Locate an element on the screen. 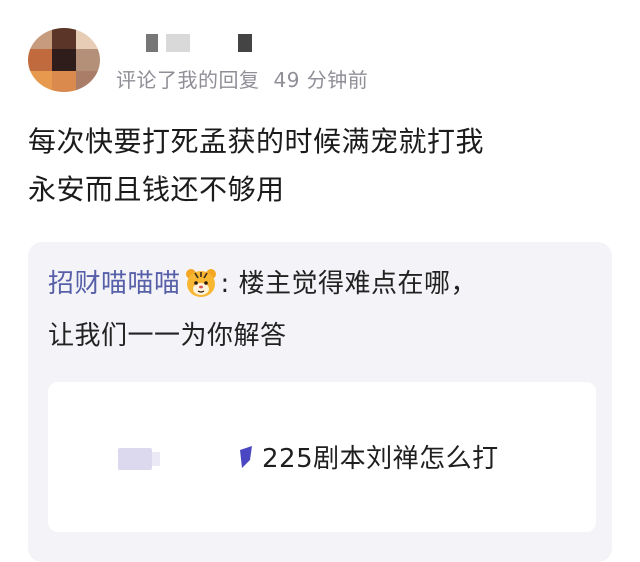 The height and width of the screenshot is (562, 640). quoted-username: 招财喵喵喵 is located at coordinates (114, 284).